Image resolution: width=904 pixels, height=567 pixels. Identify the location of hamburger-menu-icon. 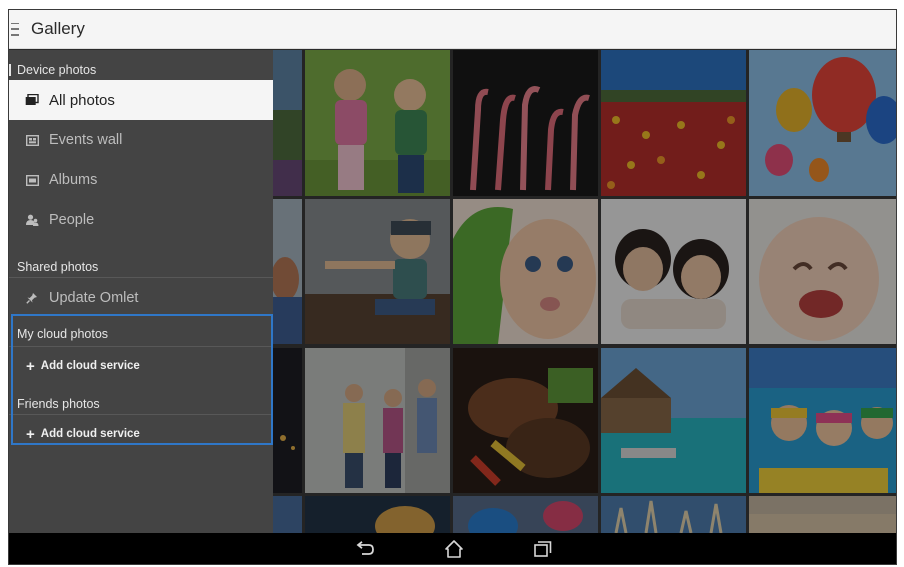
(18, 29).